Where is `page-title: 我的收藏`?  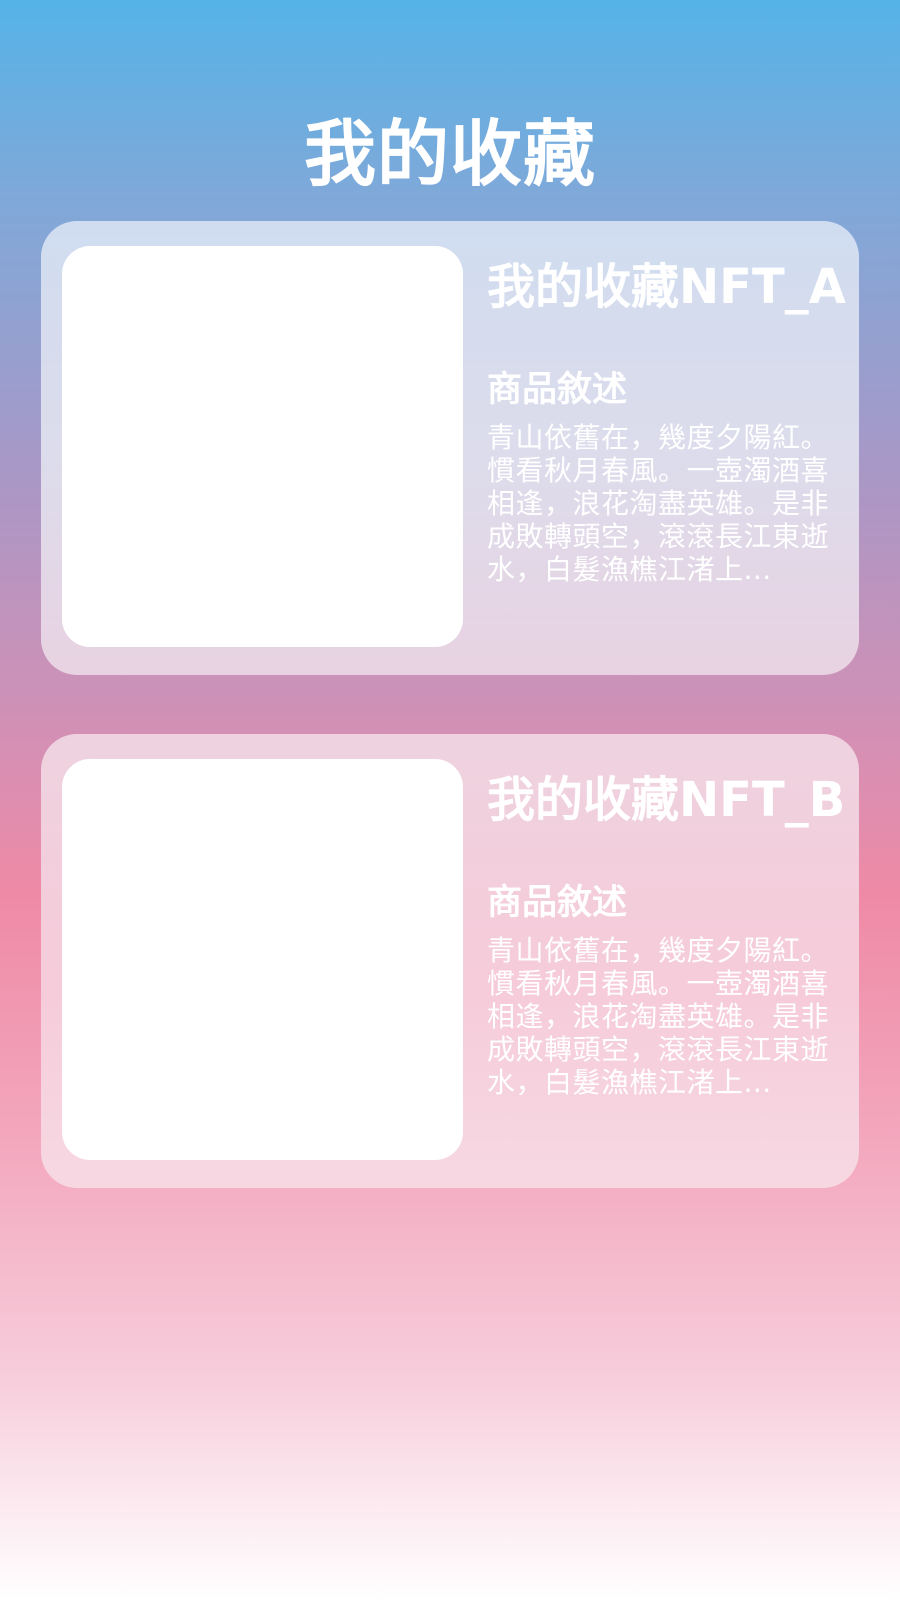
page-title: 我的收藏 is located at coordinates (449, 154).